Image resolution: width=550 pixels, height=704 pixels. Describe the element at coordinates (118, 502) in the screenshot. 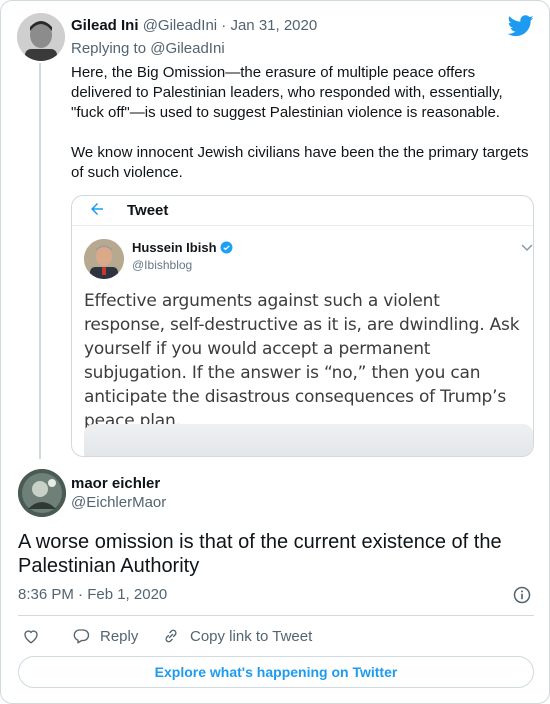

I see `author-handle: @EichlerMaor` at that location.